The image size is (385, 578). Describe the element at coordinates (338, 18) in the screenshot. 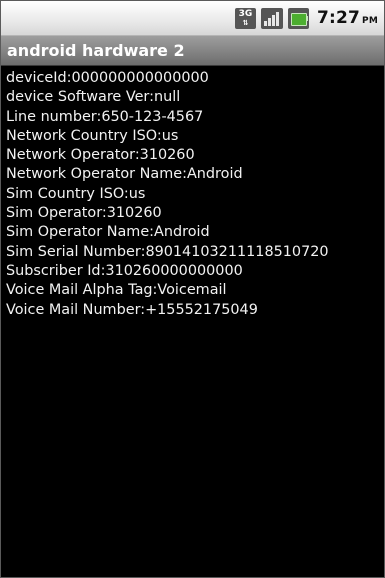

I see `clock-time: 7:27` at that location.